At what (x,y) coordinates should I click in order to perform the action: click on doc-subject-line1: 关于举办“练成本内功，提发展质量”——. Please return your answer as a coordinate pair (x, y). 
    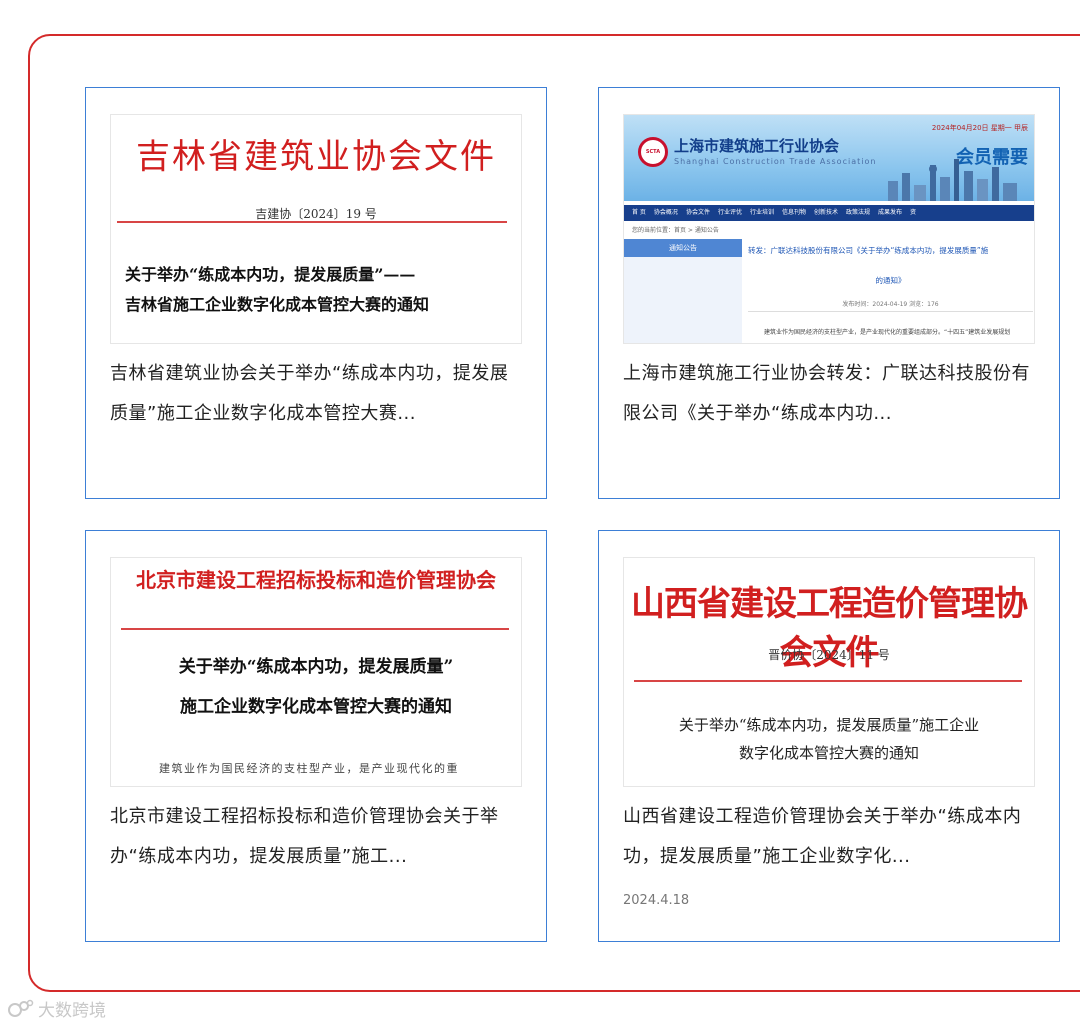
    Looking at the image, I should click on (270, 274).